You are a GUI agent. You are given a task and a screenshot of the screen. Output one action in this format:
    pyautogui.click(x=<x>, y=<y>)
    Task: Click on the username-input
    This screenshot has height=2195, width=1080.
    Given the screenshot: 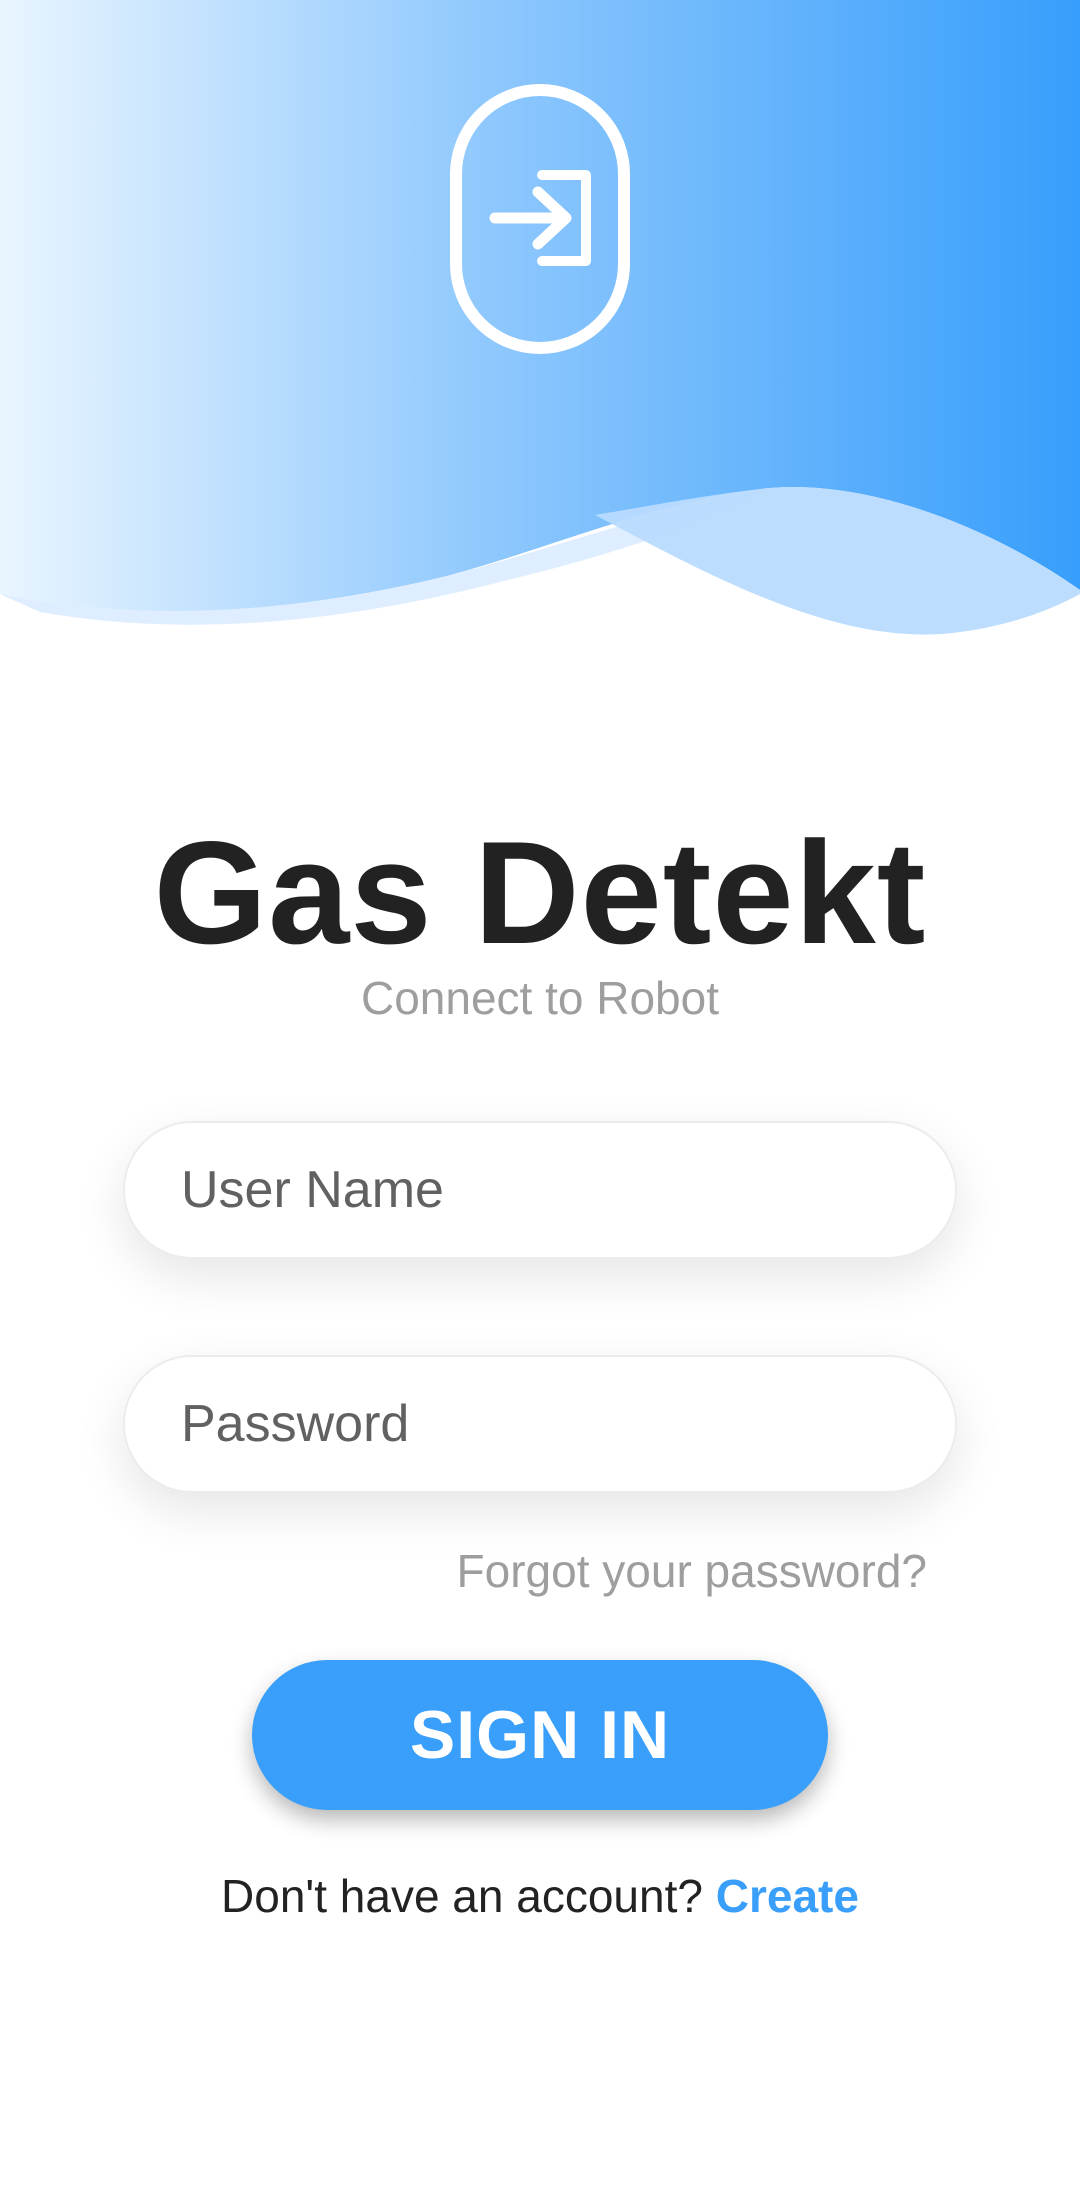 What is the action you would take?
    pyautogui.click(x=551, y=1190)
    